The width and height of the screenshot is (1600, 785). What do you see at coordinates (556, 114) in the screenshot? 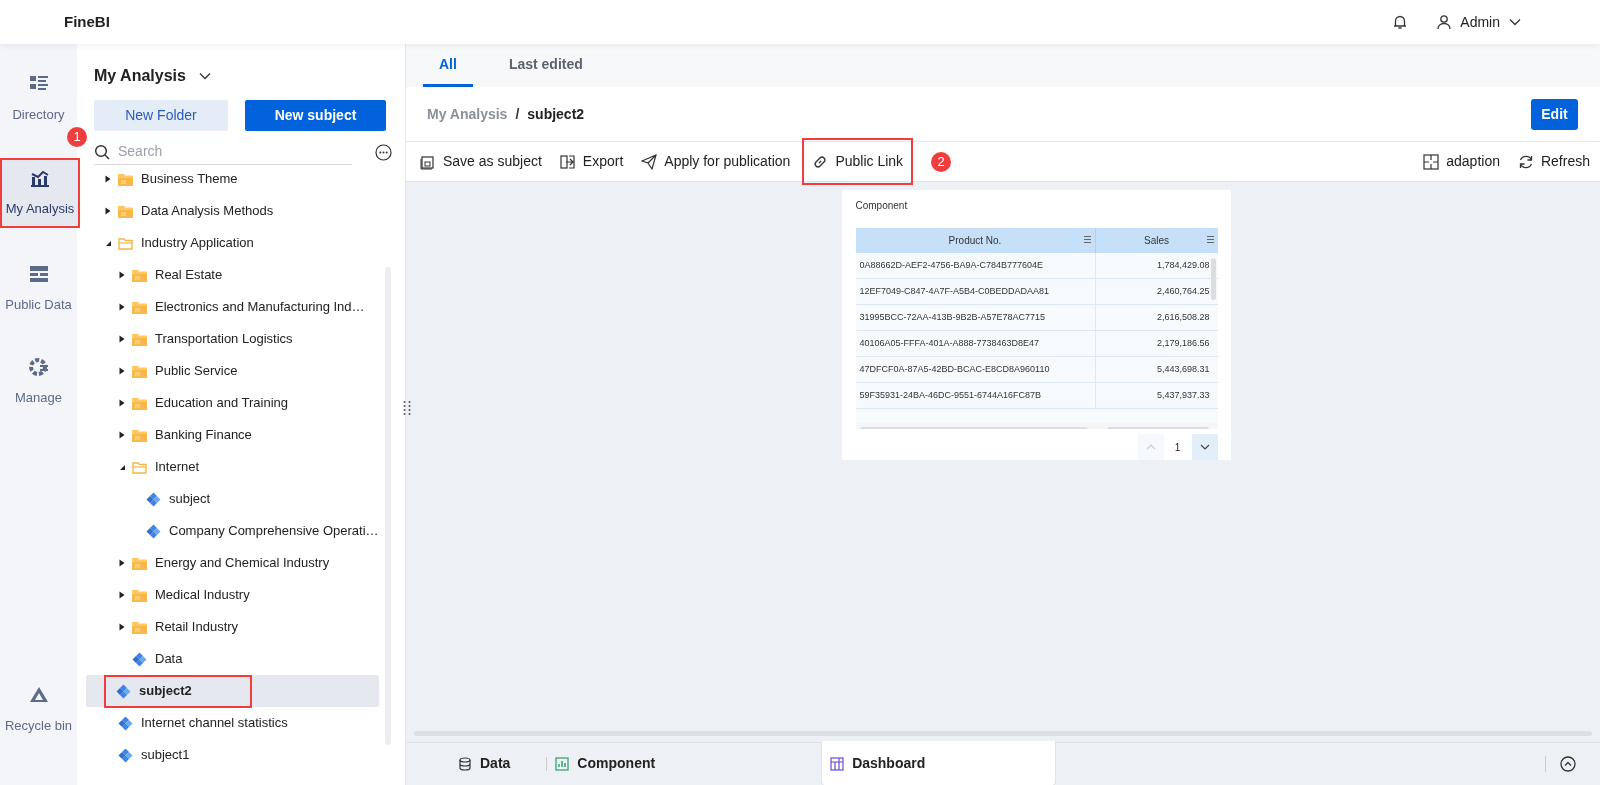
I see `breadcrumb-current: subject2` at bounding box center [556, 114].